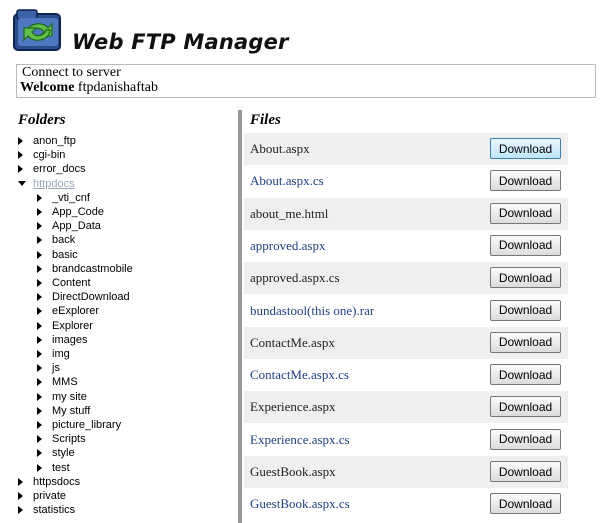  Describe the element at coordinates (118, 468) in the screenshot. I see `folder-item: test` at that location.